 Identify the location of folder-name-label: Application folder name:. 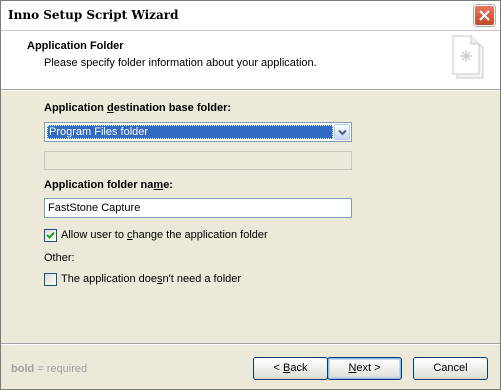
(108, 185).